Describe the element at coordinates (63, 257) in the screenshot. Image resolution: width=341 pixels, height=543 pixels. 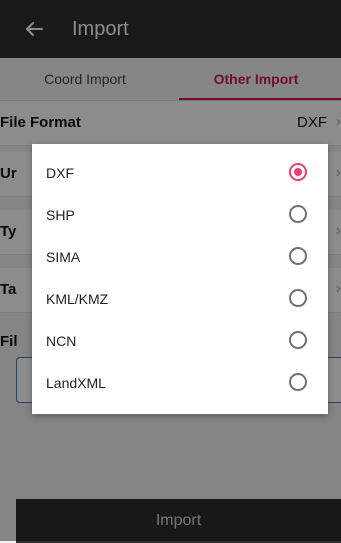
I see `option-label: SIMA` at that location.